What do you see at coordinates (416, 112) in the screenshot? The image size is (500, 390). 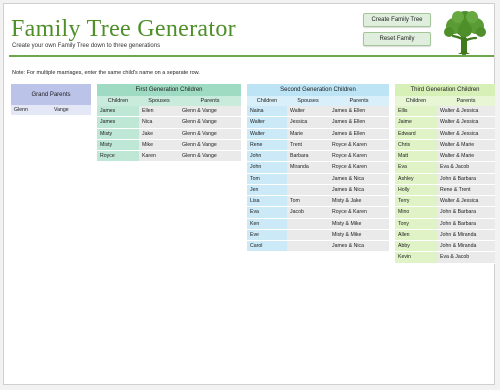 I see `table-cell: Ellis` at bounding box center [416, 112].